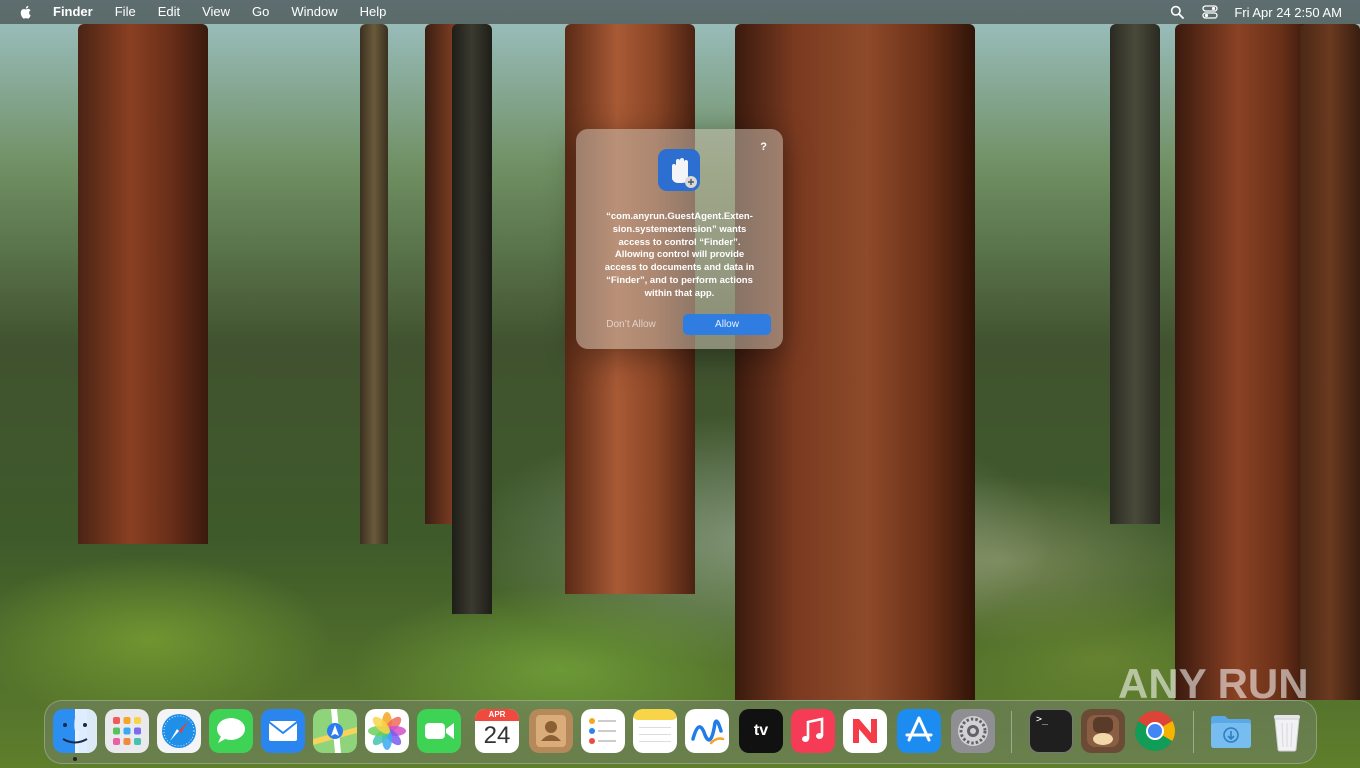 Image resolution: width=1360 pixels, height=768 pixels. Describe the element at coordinates (707, 731) in the screenshot. I see `freeform-icon` at that location.